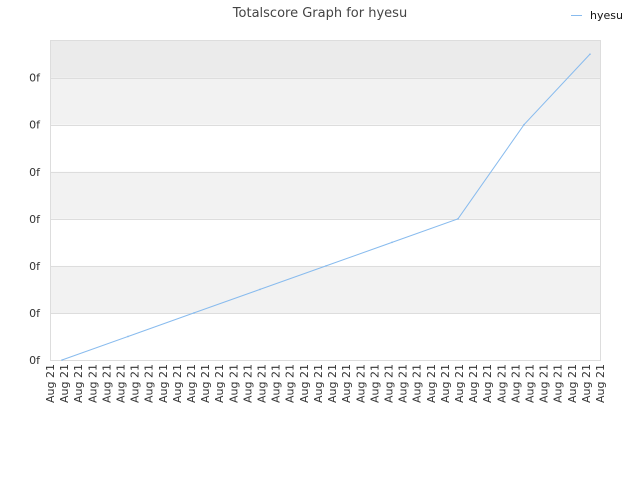 The width and height of the screenshot is (640, 480). I want to click on y-axis-ticks: 0f 0f 0f 0f 0f 0f 0f, so click(35, 219).